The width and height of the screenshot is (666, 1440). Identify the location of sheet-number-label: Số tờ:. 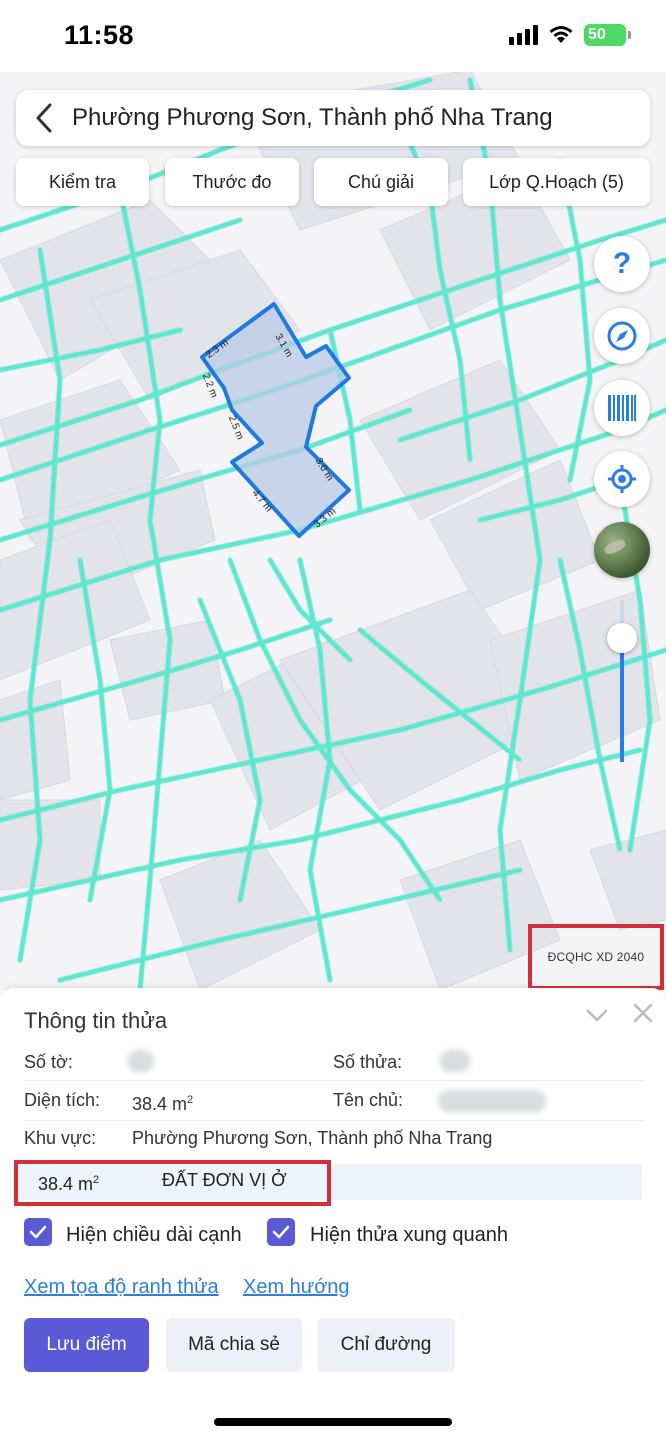
(48, 1062).